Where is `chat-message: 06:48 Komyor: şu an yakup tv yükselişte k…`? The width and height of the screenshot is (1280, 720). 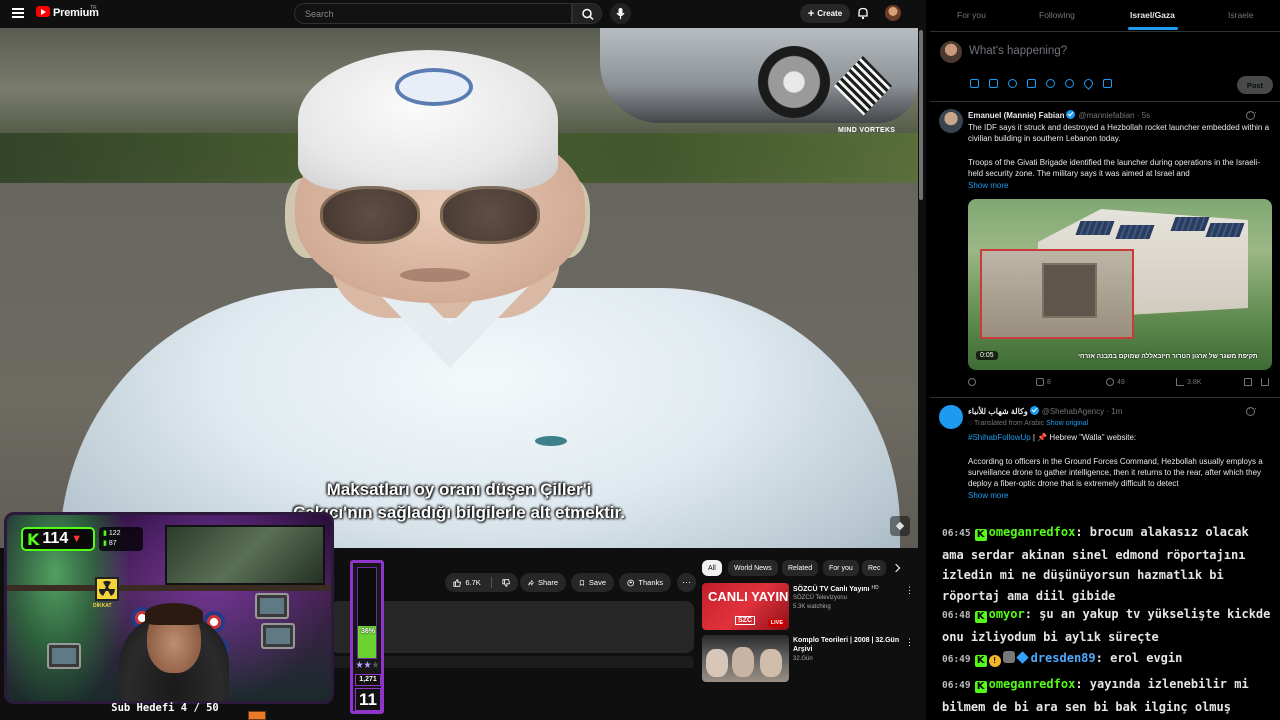
chat-message: 06:48 Komyor: şu an yakup tv yükselişte k… is located at coordinates (1106, 625).